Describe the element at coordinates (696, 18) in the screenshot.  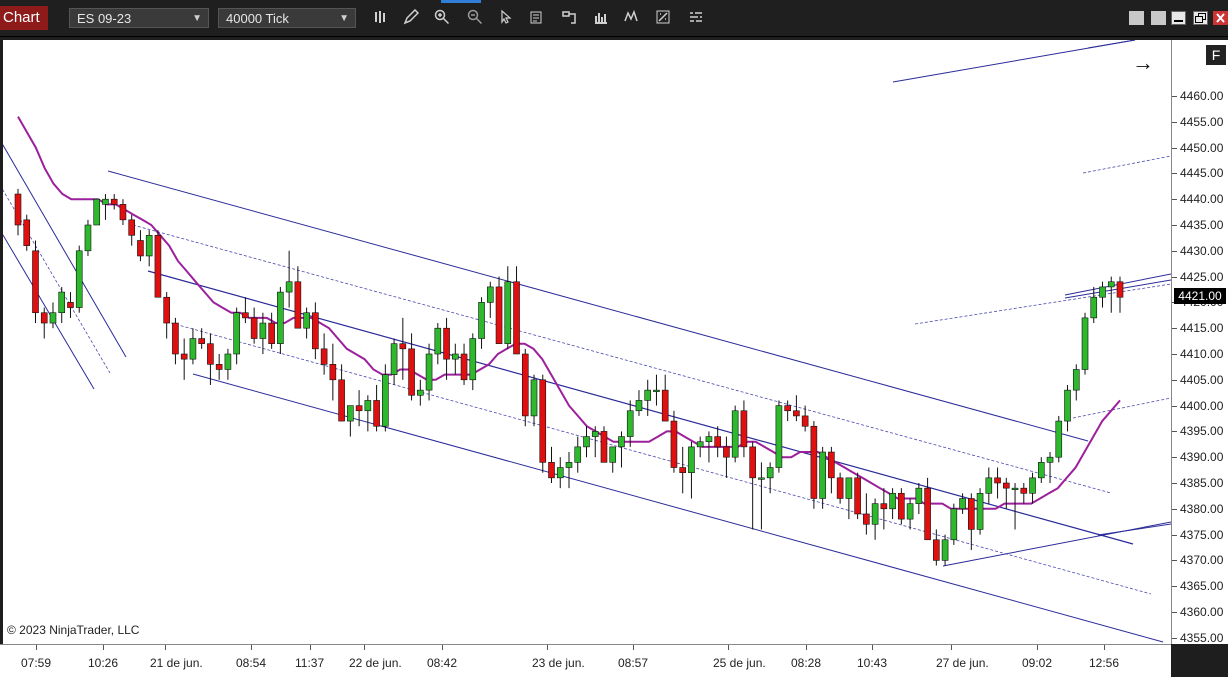
I see `chart-trader-icon` at that location.